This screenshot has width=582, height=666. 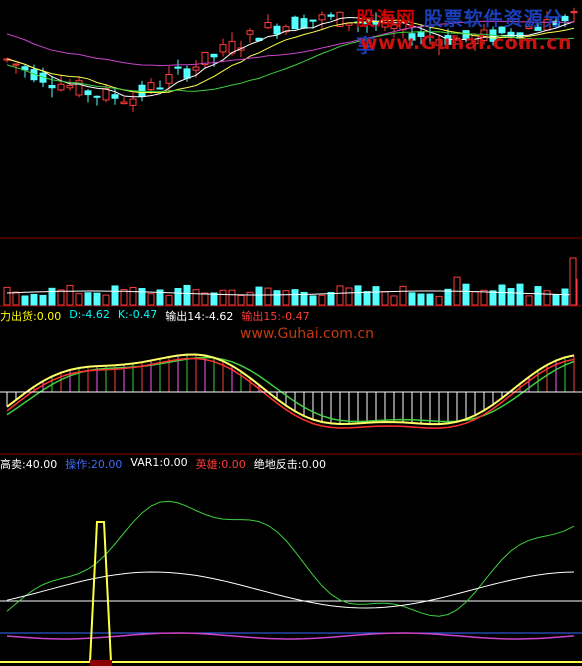 I want to click on osc-legend-item-4: 绝地反击:0.00, so click(x=289, y=464).